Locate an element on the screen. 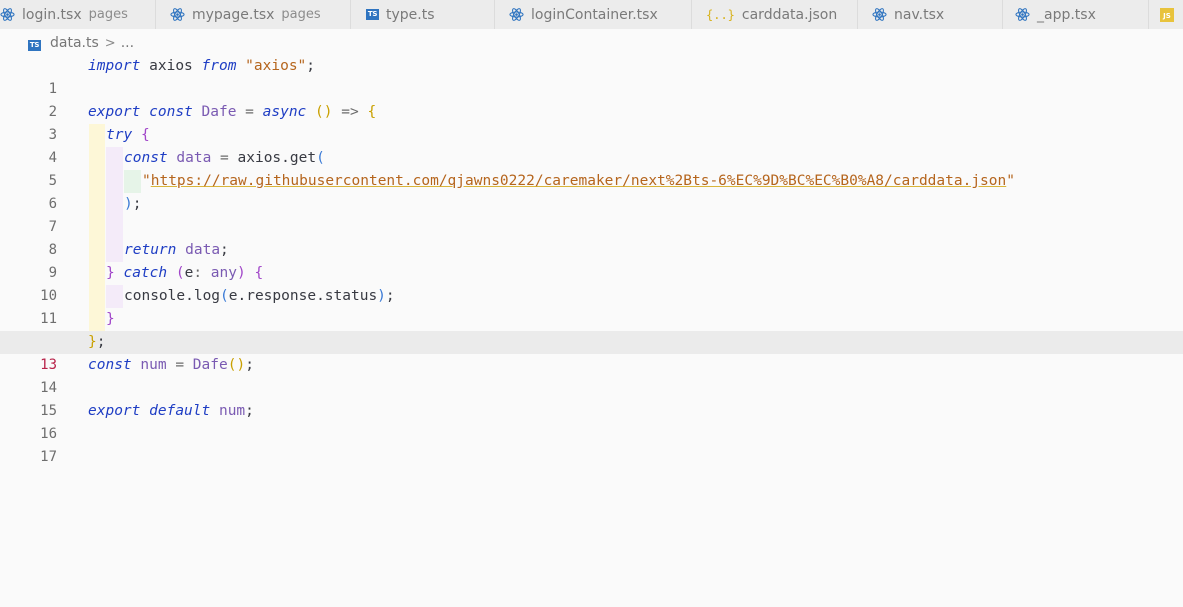 The width and height of the screenshot is (1183, 607). code-line: 4 try { is located at coordinates (591, 145).